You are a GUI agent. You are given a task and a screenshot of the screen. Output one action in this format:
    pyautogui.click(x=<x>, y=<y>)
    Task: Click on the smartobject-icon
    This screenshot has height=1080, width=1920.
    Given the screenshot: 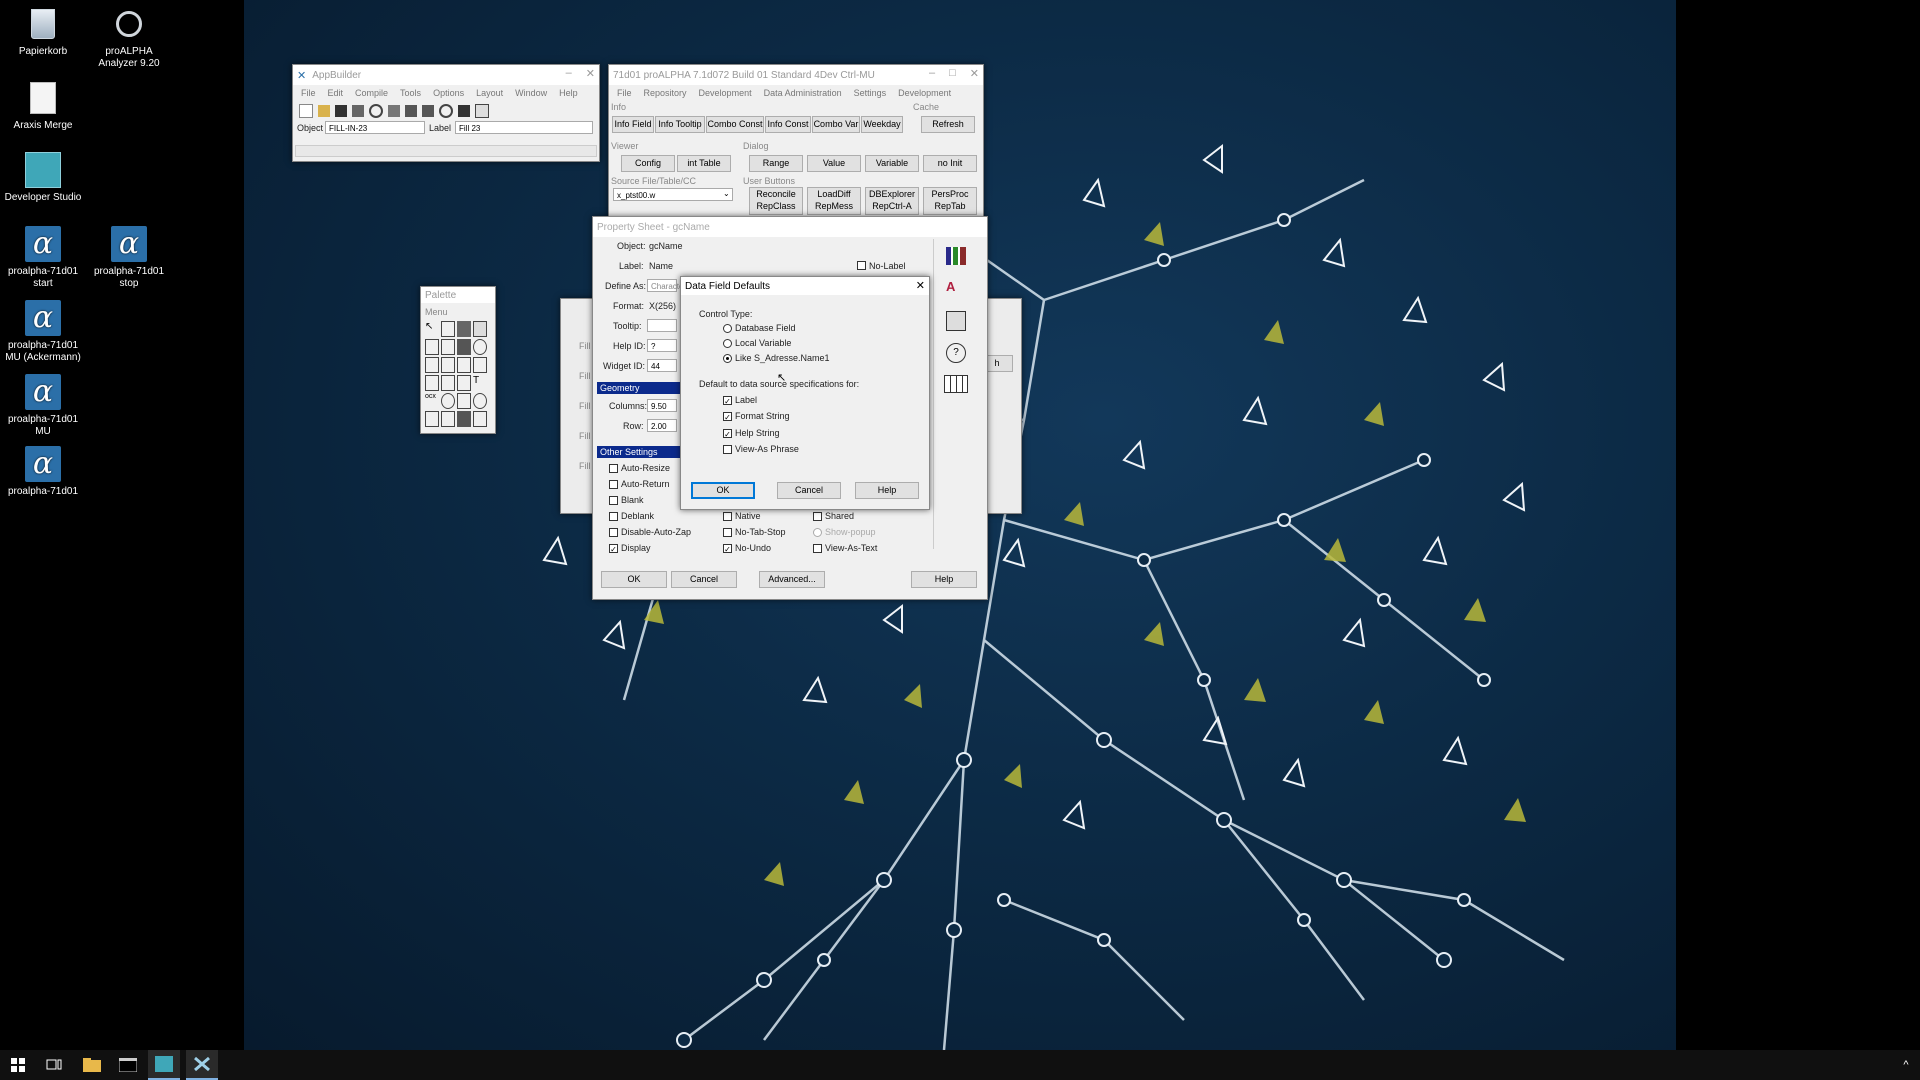 What is the action you would take?
    pyautogui.click(x=448, y=347)
    